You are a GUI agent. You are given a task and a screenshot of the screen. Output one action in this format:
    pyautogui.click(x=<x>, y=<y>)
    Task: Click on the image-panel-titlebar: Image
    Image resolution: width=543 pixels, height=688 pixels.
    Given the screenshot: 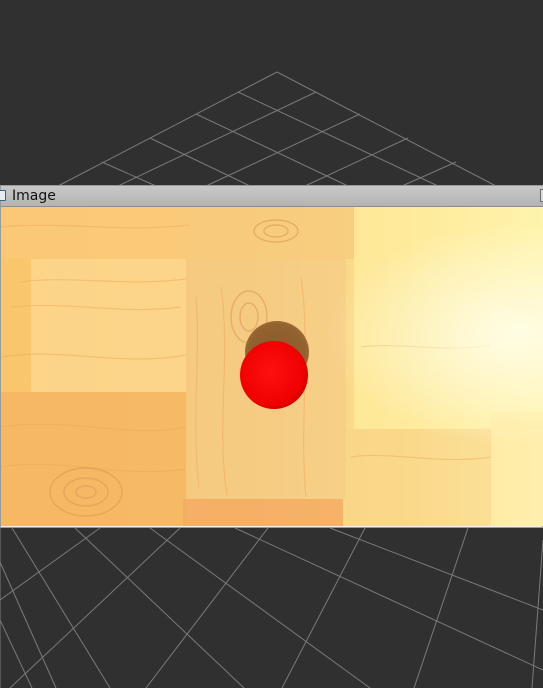 What is the action you would take?
    pyautogui.click(x=271, y=196)
    